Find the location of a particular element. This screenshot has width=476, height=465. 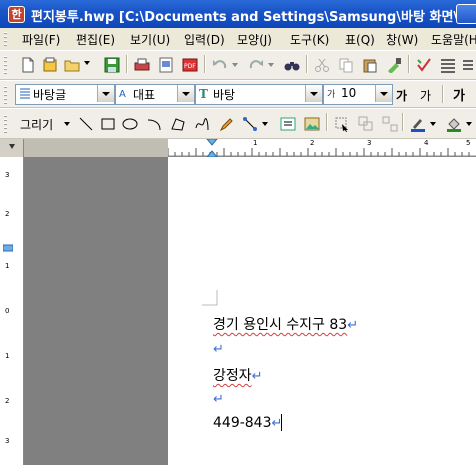

format-painter-icon is located at coordinates (394, 65).